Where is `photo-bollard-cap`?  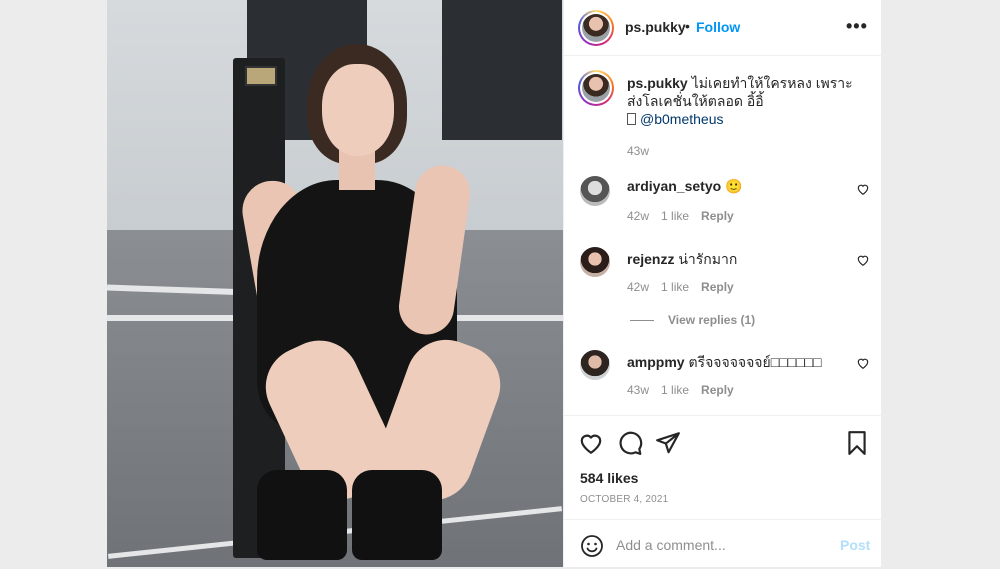
photo-bollard-cap is located at coordinates (261, 76).